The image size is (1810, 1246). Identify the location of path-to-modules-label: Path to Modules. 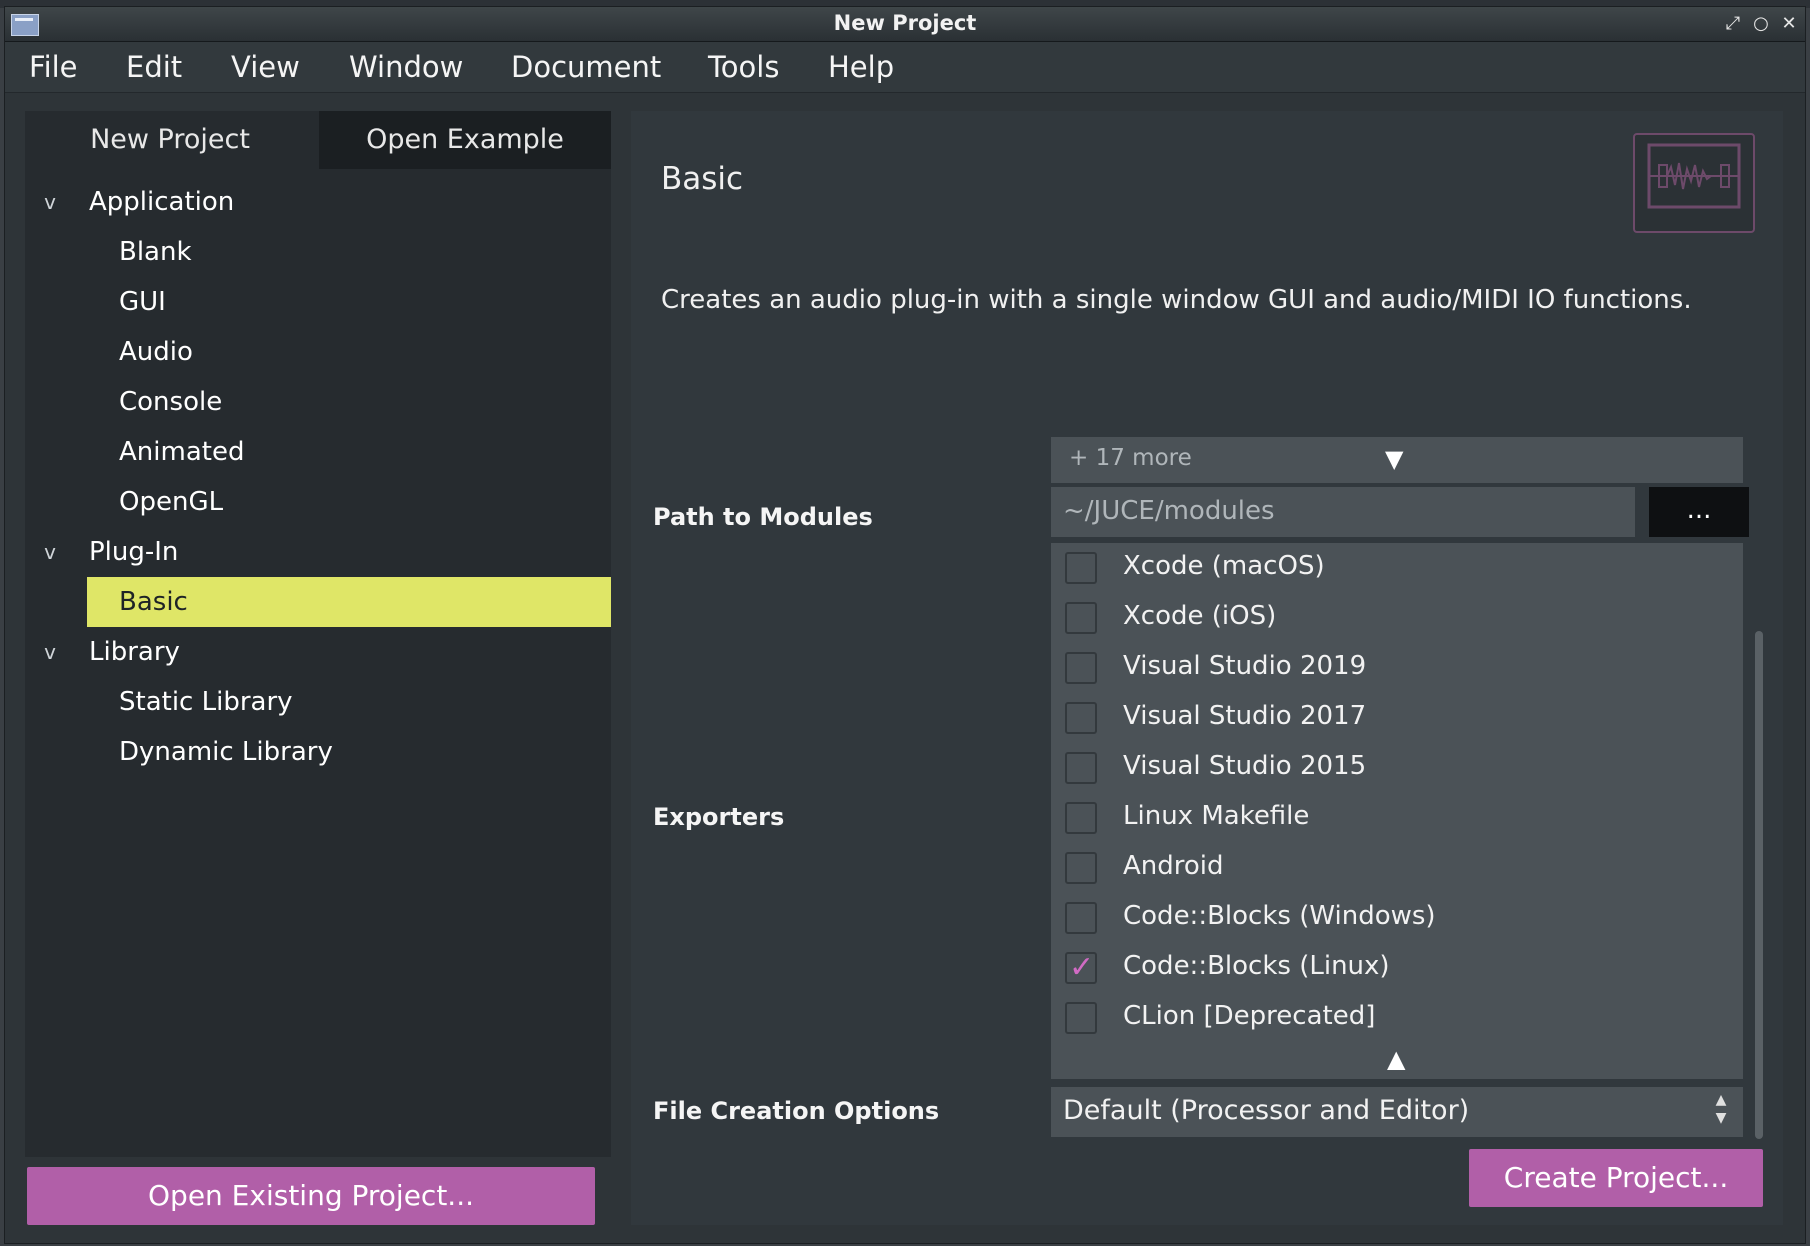
(763, 517).